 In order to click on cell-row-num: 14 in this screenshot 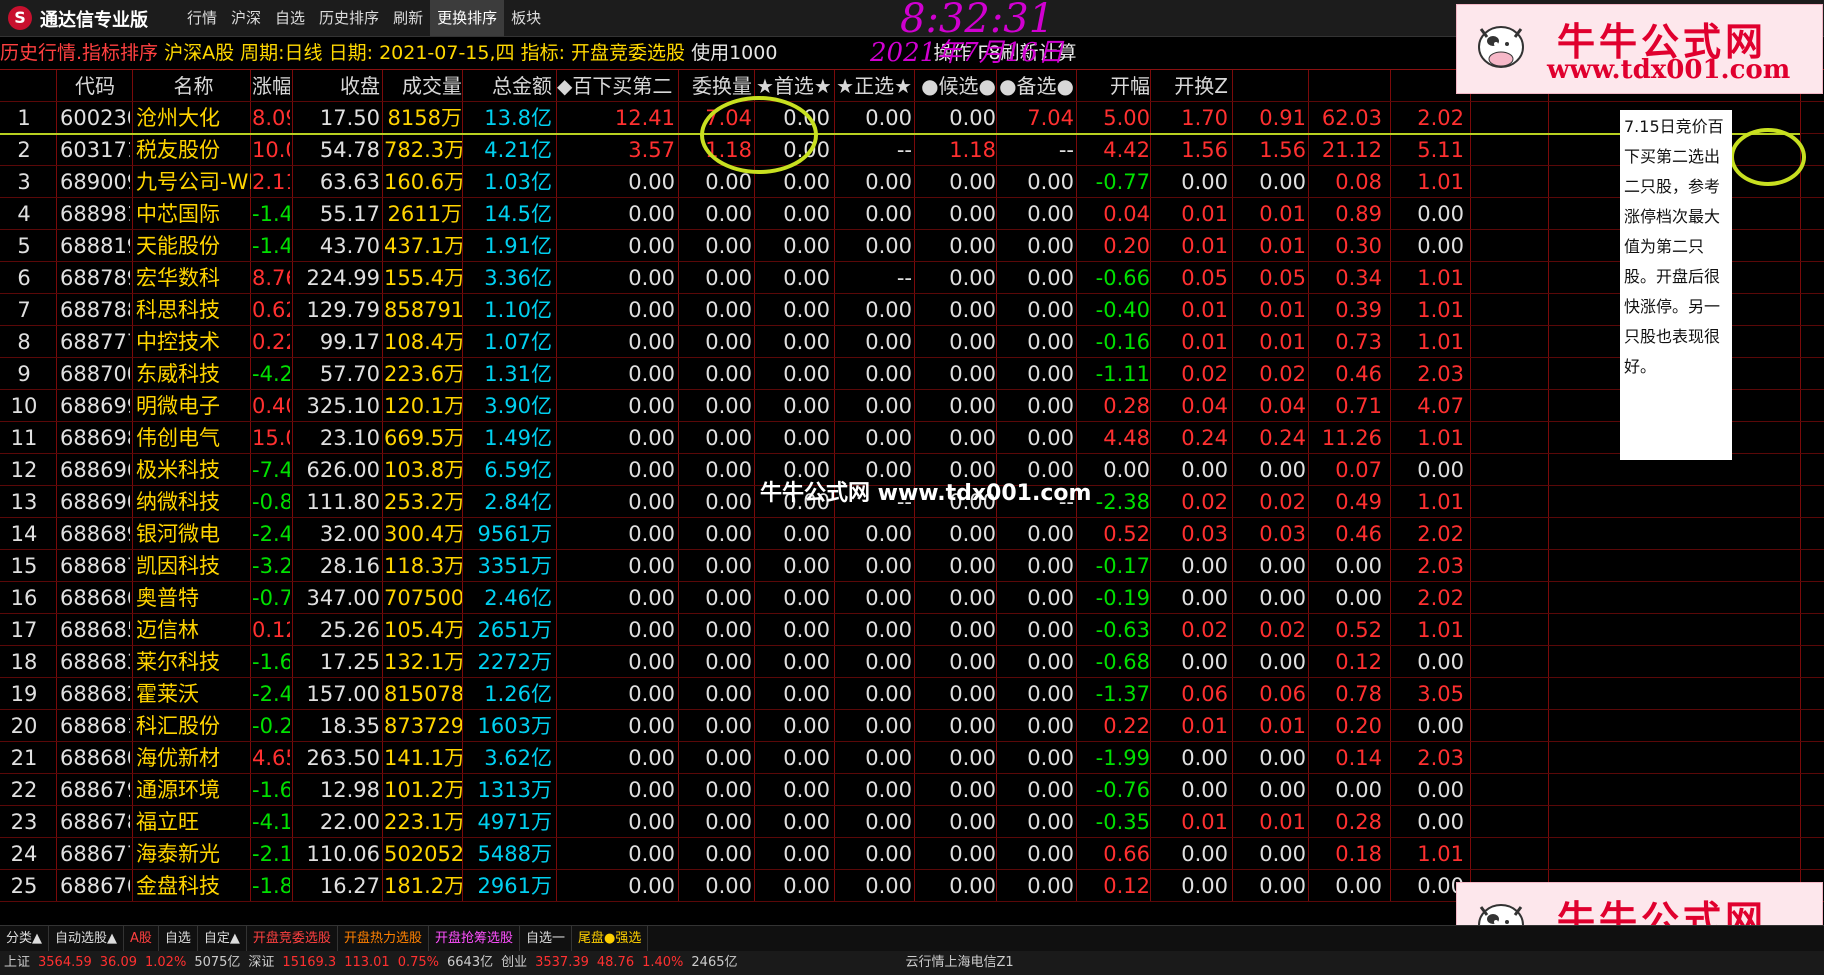, I will do `click(24, 534)`.